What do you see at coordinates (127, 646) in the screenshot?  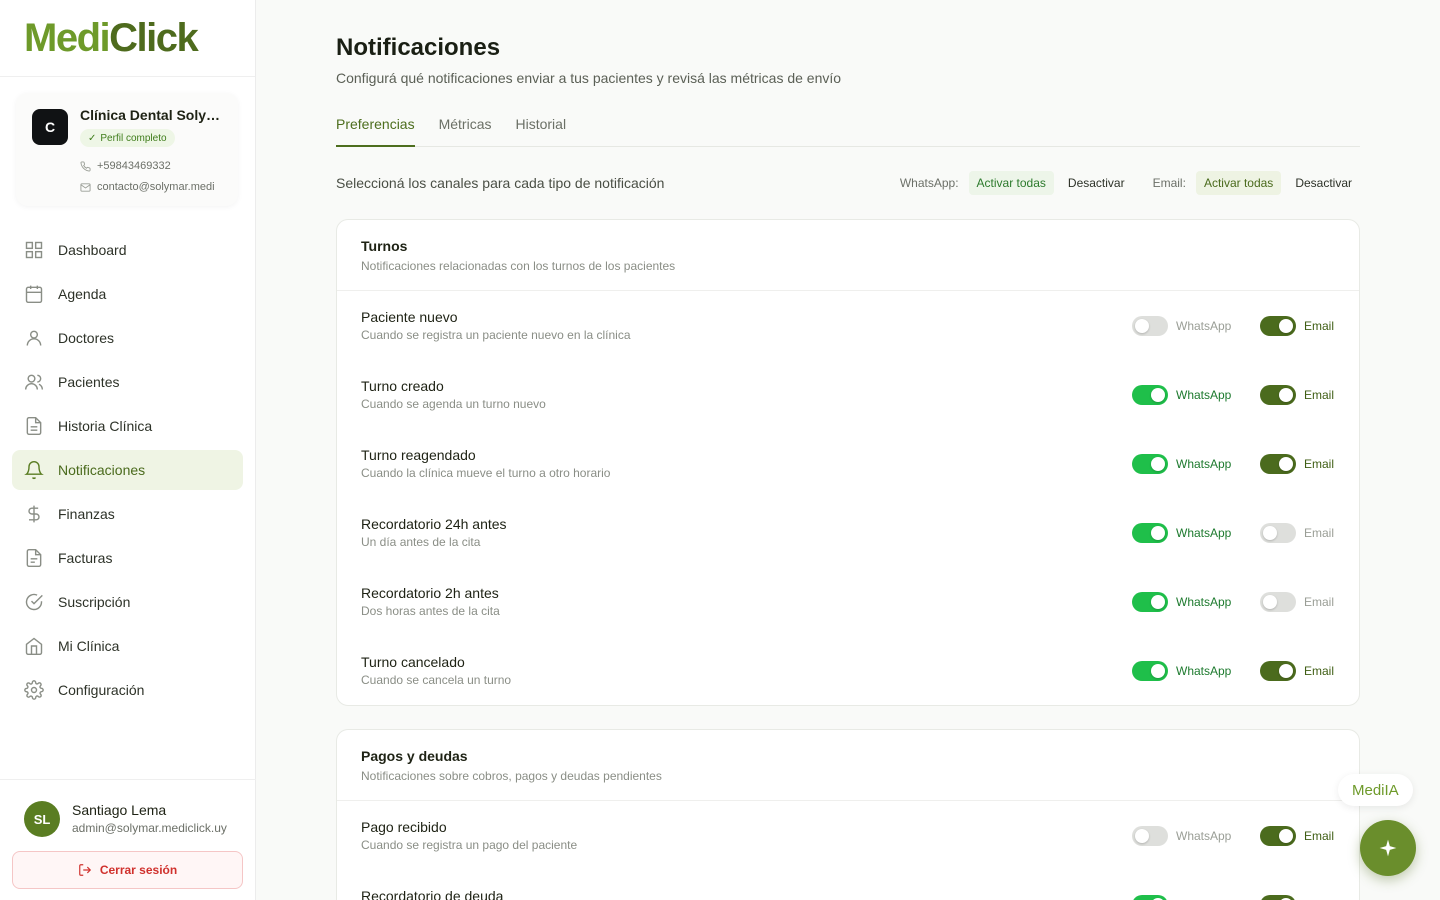 I see `sidebar-item-mi-clinica: Mi Clínica` at bounding box center [127, 646].